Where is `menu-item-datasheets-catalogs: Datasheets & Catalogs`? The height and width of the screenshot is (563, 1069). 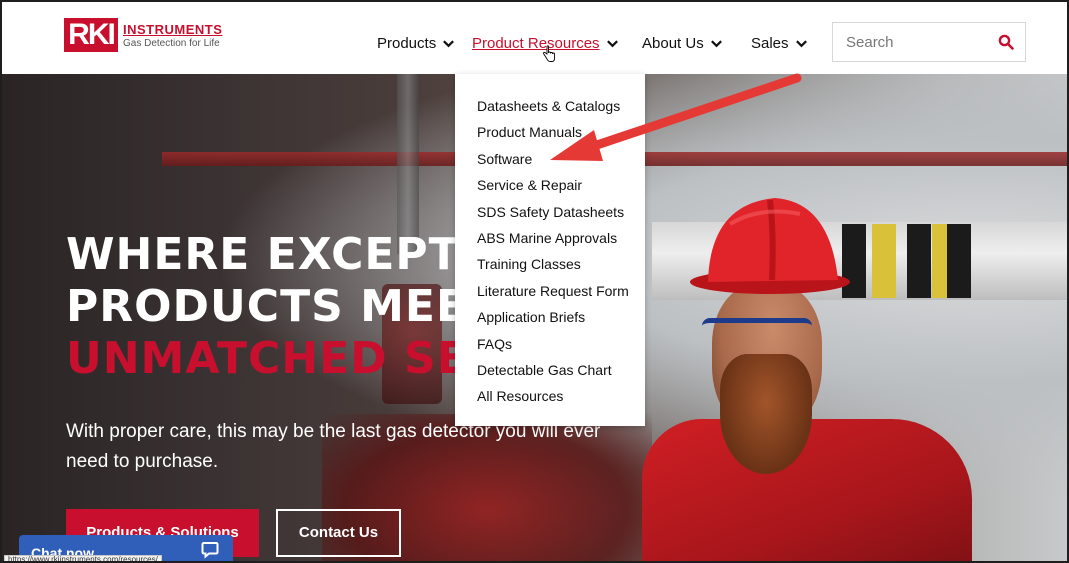
menu-item-datasheets-catalogs: Datasheets & Catalogs is located at coordinates (550, 109).